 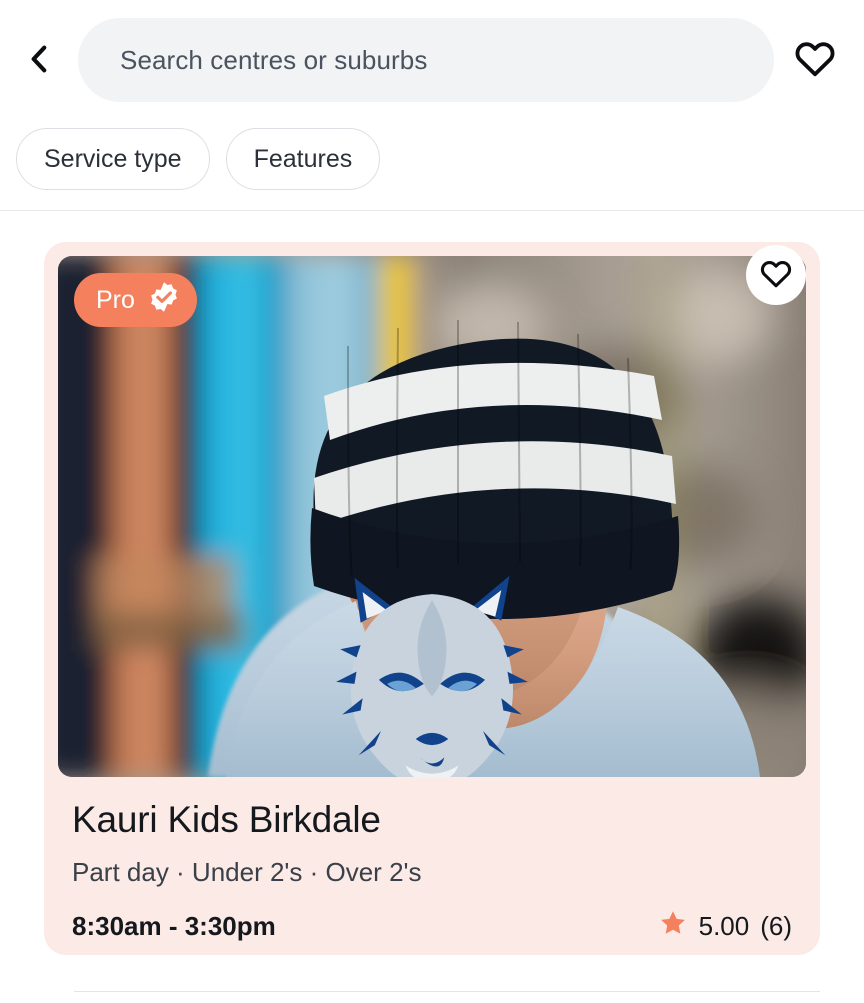 I want to click on star-icon, so click(x=673, y=926).